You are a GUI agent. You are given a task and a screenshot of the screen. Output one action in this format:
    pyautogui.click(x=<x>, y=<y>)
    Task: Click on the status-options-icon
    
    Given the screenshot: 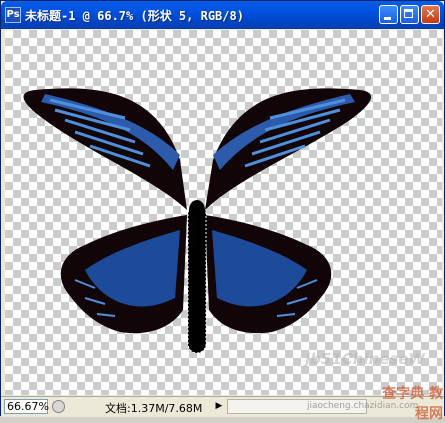 What is the action you would take?
    pyautogui.click(x=58, y=406)
    